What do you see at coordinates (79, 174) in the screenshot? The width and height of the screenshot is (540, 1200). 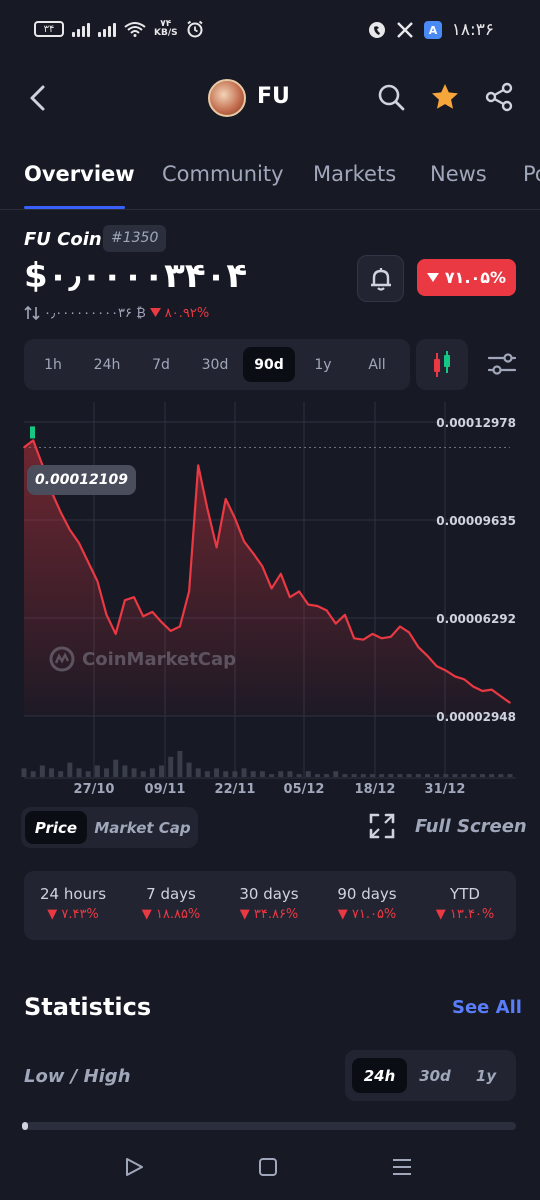 I see `tab-overview: Overview` at bounding box center [79, 174].